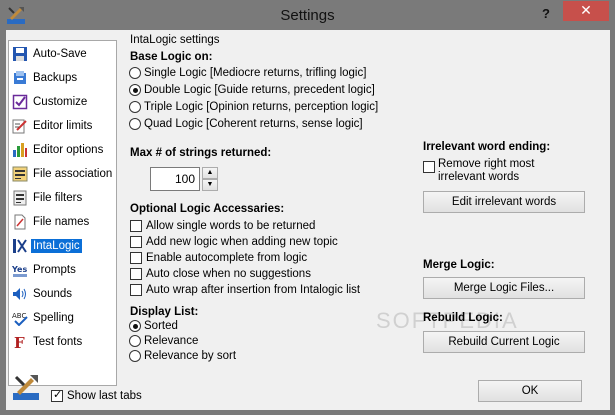  I want to click on remove-irrelevant-checkbox, so click(429, 167).